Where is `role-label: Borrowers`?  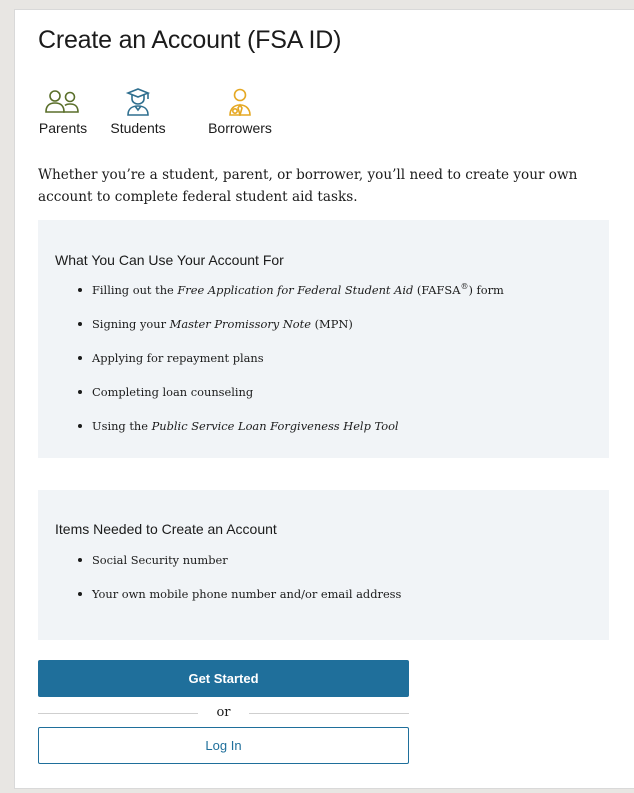
role-label: Borrowers is located at coordinates (240, 128).